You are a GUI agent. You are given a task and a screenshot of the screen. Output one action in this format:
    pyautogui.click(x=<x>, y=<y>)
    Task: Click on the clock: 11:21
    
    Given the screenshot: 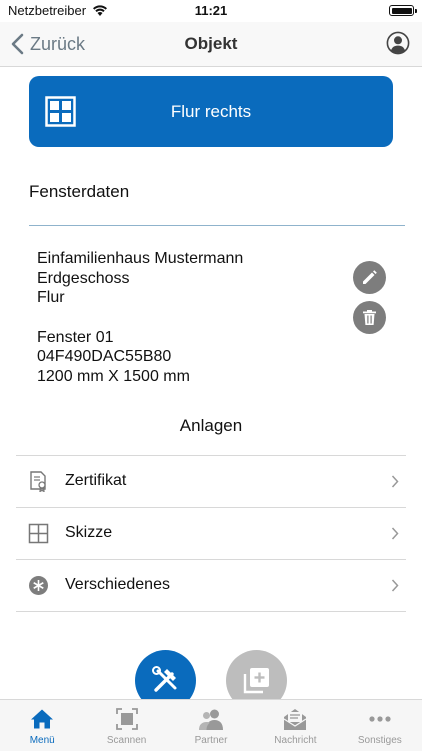 What is the action you would take?
    pyautogui.click(x=211, y=10)
    